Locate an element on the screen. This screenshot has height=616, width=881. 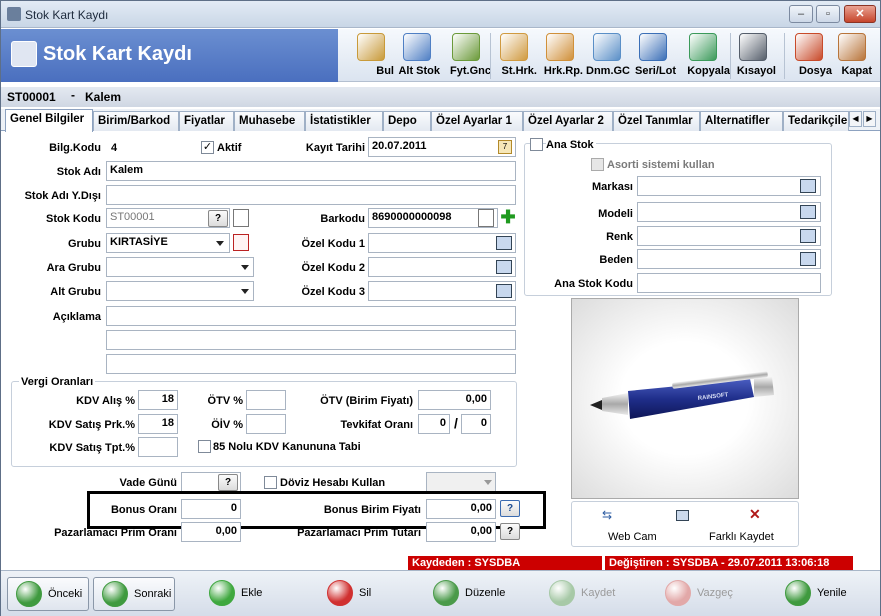
action-button-7: Vazgeç is located at coordinates (702, 594).